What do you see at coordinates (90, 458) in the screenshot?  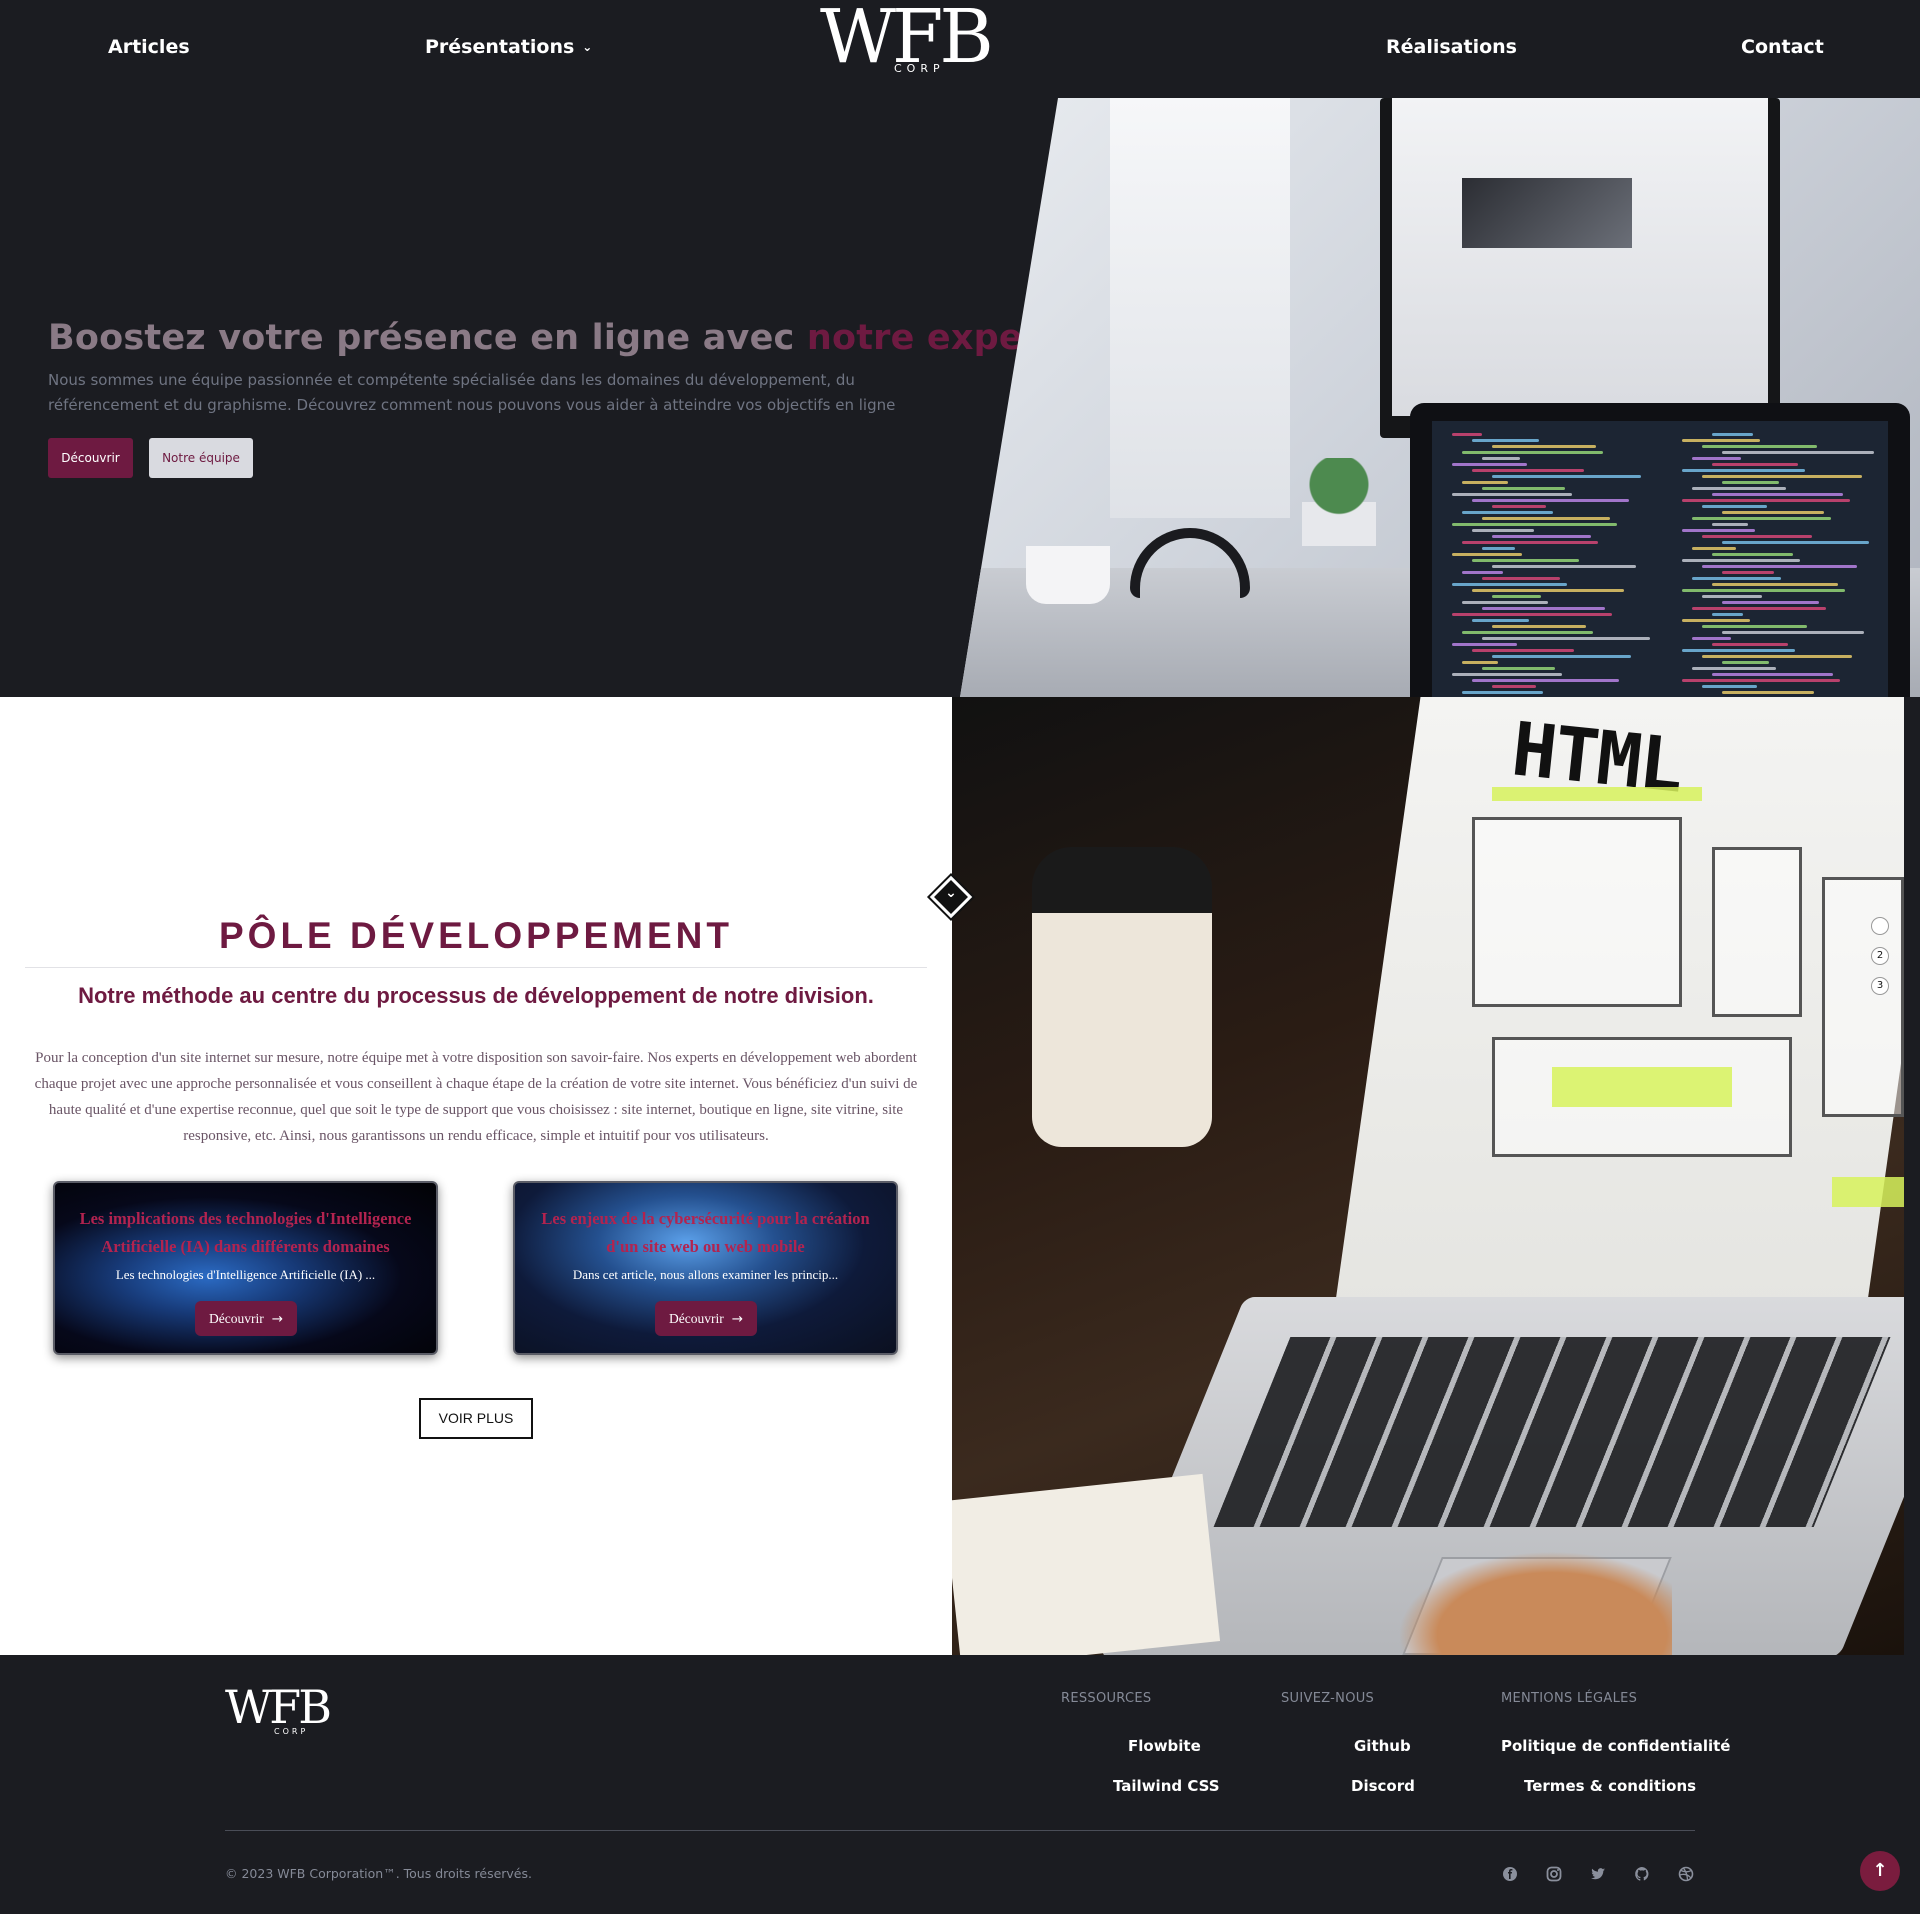 I see `hero-discover-button: Découvrir` at bounding box center [90, 458].